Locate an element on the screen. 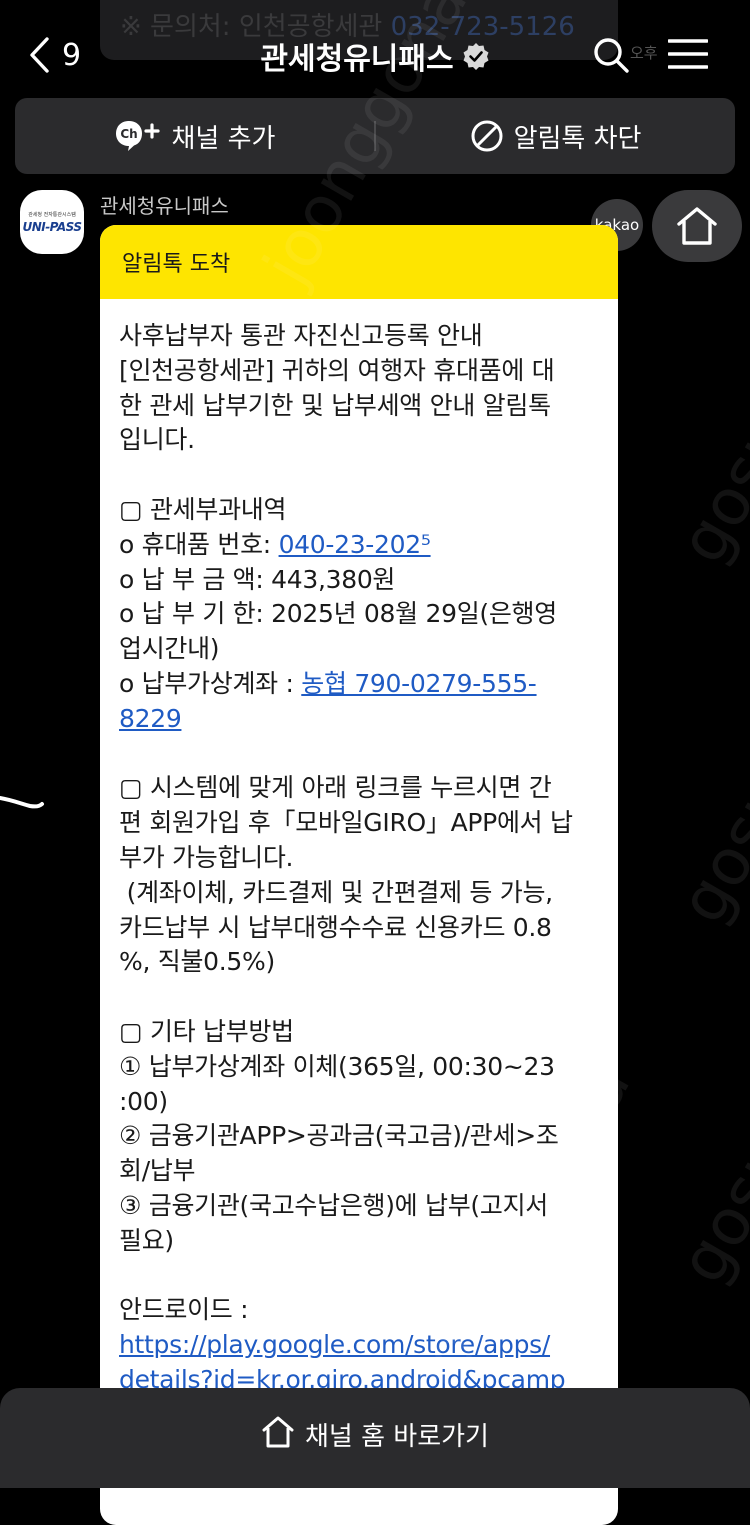 This screenshot has width=750, height=1525. avatar-logo: UNI-PASS is located at coordinates (52, 226).